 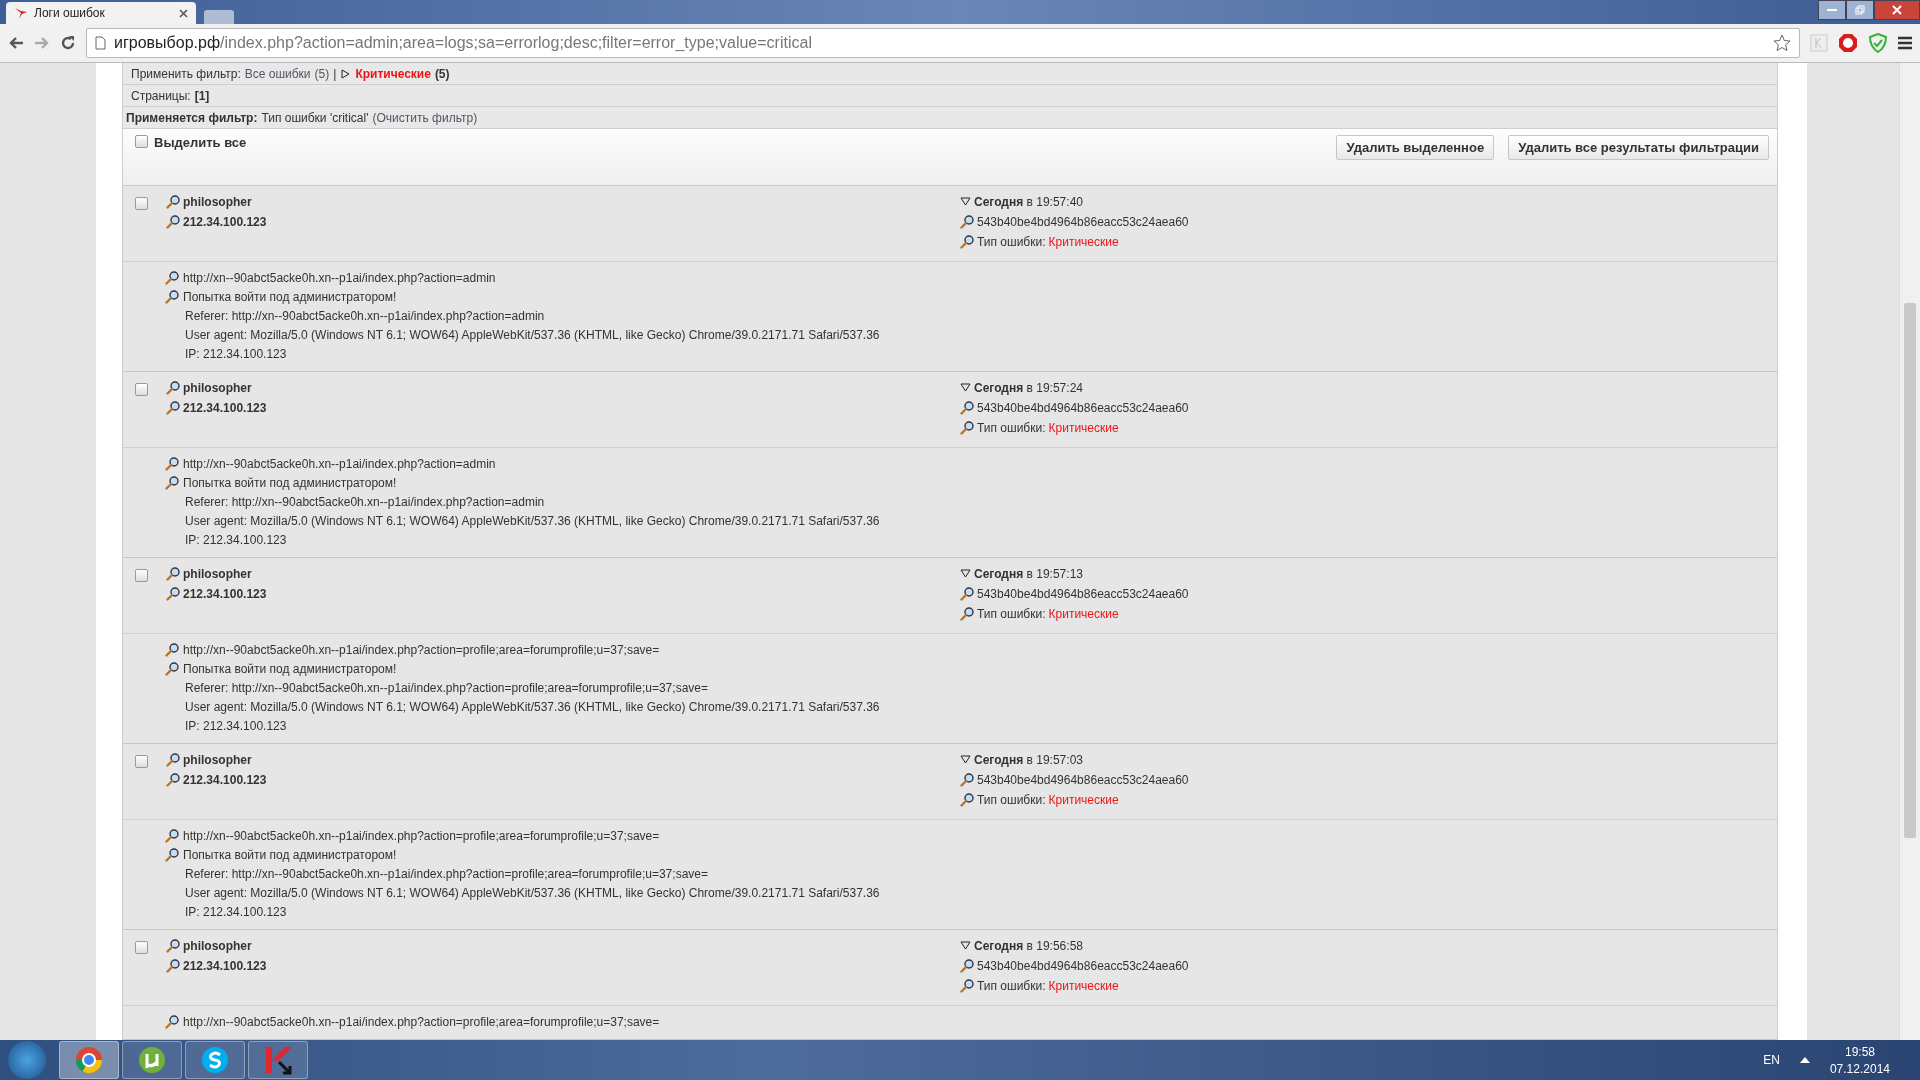 I want to click on language-indicator: EN, so click(x=1771, y=1060).